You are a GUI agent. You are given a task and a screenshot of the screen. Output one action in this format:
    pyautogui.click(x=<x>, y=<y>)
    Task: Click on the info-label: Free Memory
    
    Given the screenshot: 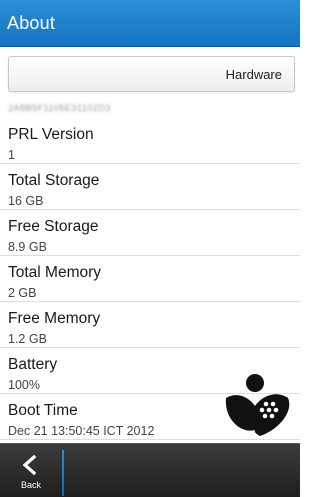 What is the action you would take?
    pyautogui.click(x=54, y=318)
    